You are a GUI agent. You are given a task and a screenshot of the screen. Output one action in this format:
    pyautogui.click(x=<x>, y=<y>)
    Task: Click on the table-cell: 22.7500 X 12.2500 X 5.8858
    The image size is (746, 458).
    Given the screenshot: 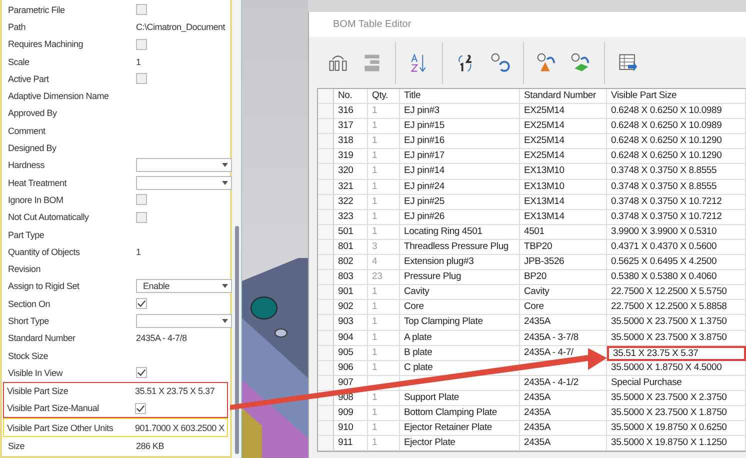 What is the action you would take?
    pyautogui.click(x=676, y=308)
    